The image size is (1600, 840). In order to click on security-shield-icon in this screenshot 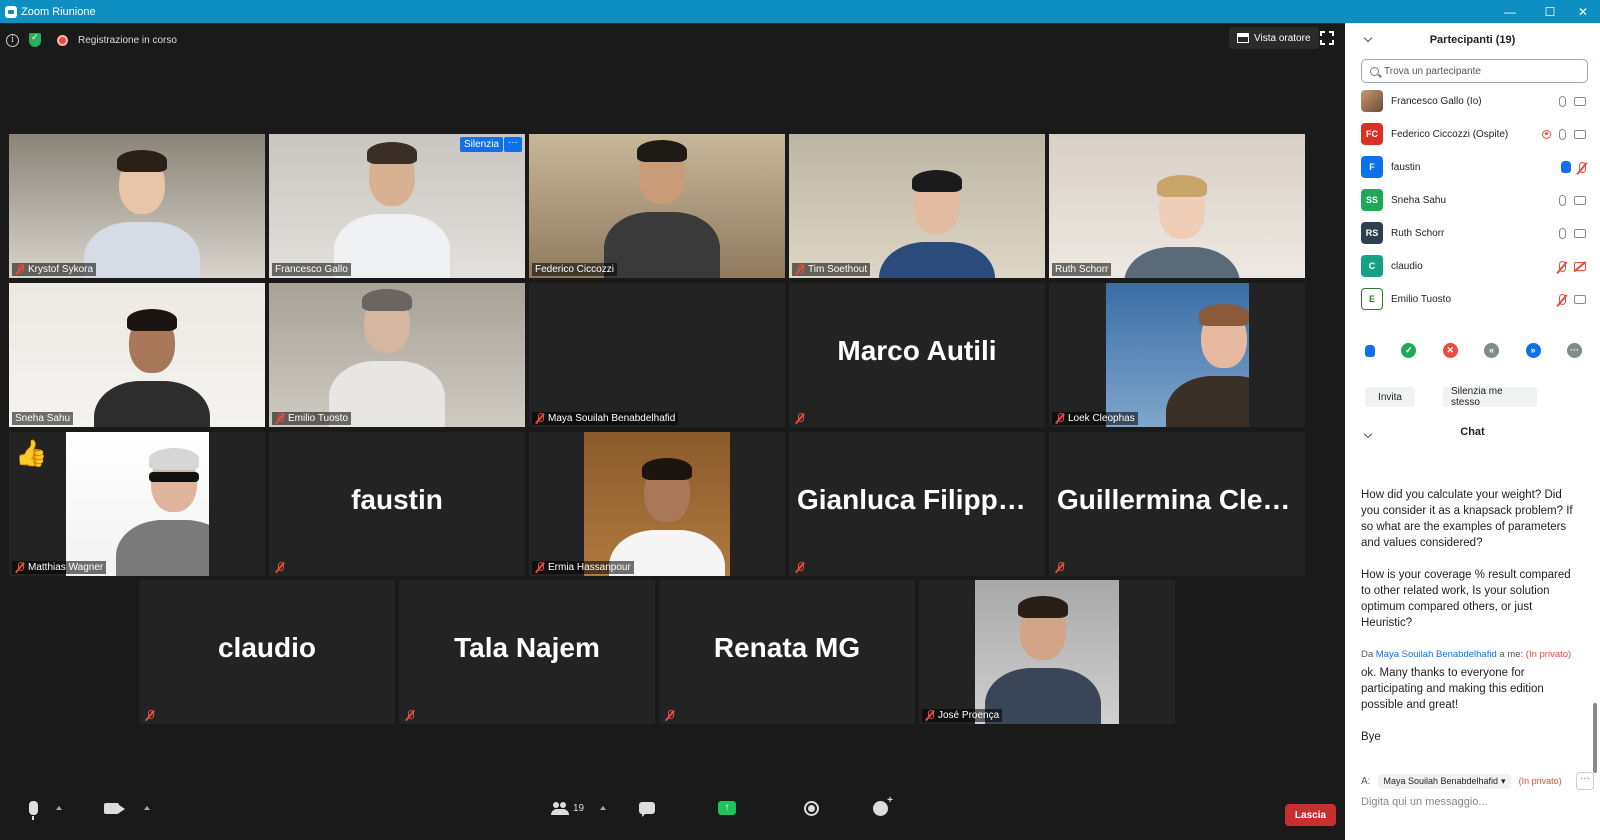, I will do `click(35, 39)`.